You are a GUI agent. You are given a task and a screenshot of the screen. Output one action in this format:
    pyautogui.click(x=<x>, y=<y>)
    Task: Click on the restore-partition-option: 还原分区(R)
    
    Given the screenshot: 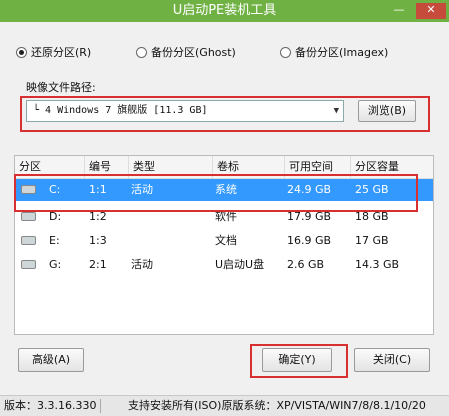 What is the action you would take?
    pyautogui.click(x=53, y=52)
    